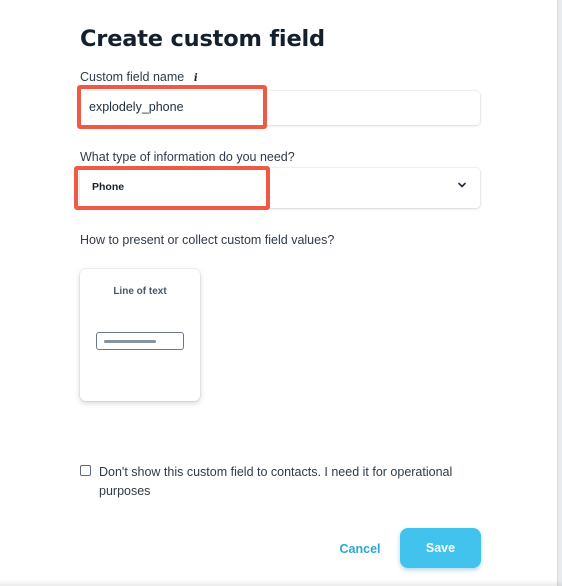  I want to click on hide-from-contacts-checkbox, so click(85, 470).